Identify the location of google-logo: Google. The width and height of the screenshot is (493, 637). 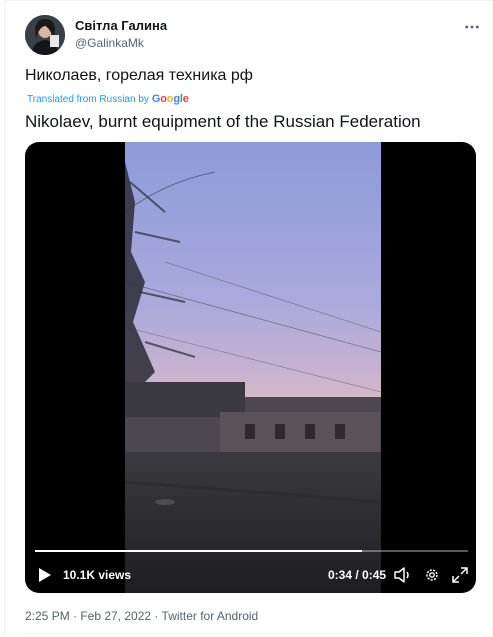
(170, 99).